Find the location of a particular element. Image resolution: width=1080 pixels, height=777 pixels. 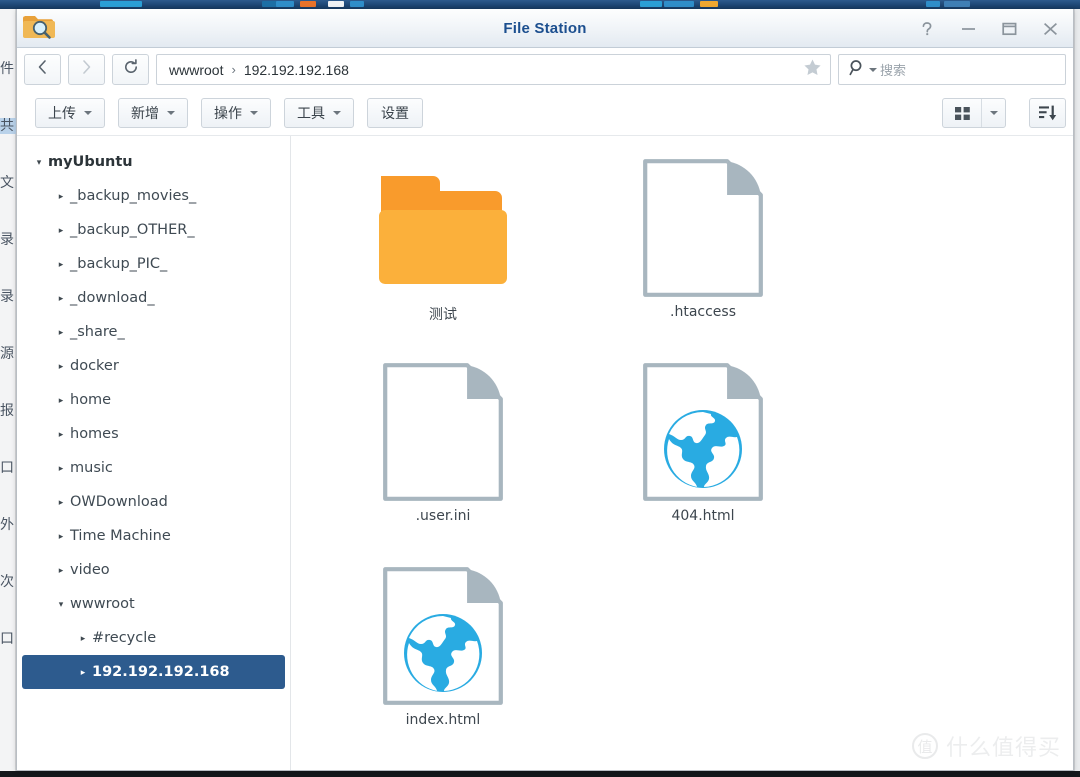

file-item: 测试 is located at coordinates (443, 254).